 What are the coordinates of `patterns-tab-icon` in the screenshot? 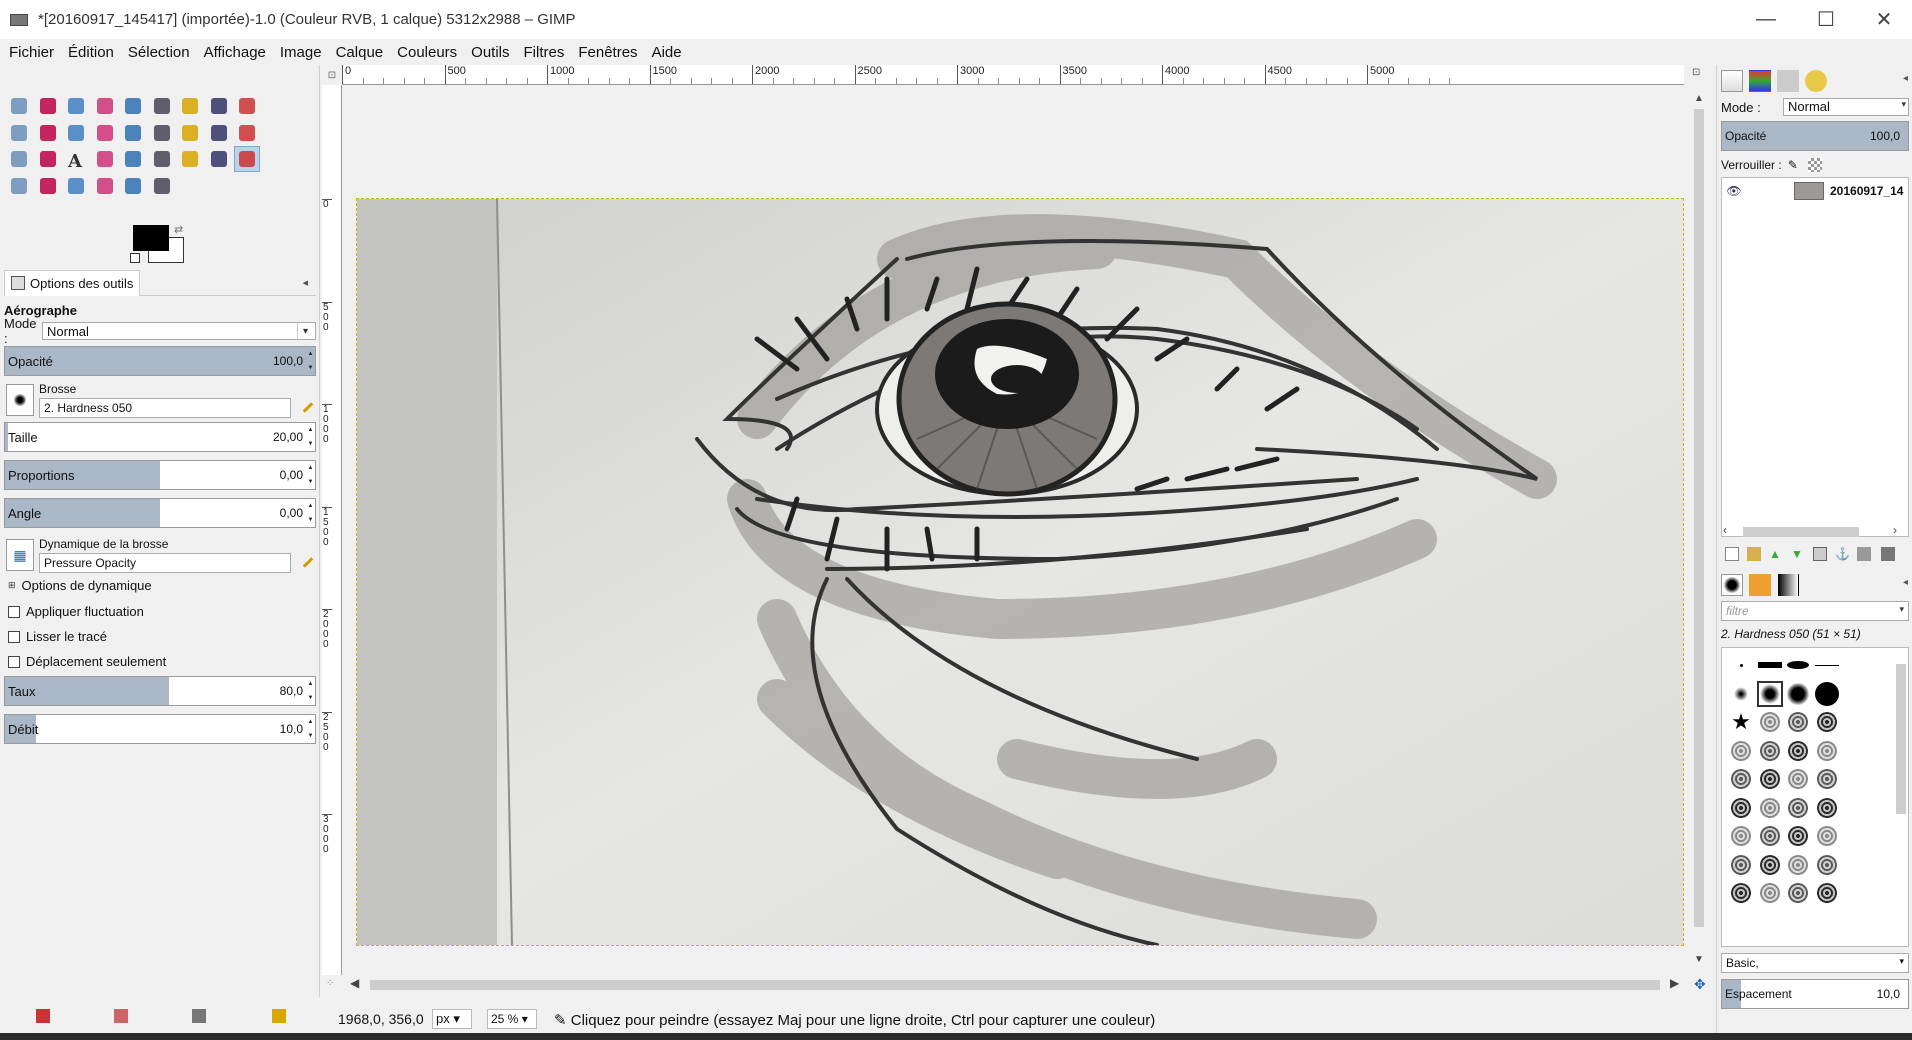 It's located at (1760, 585).